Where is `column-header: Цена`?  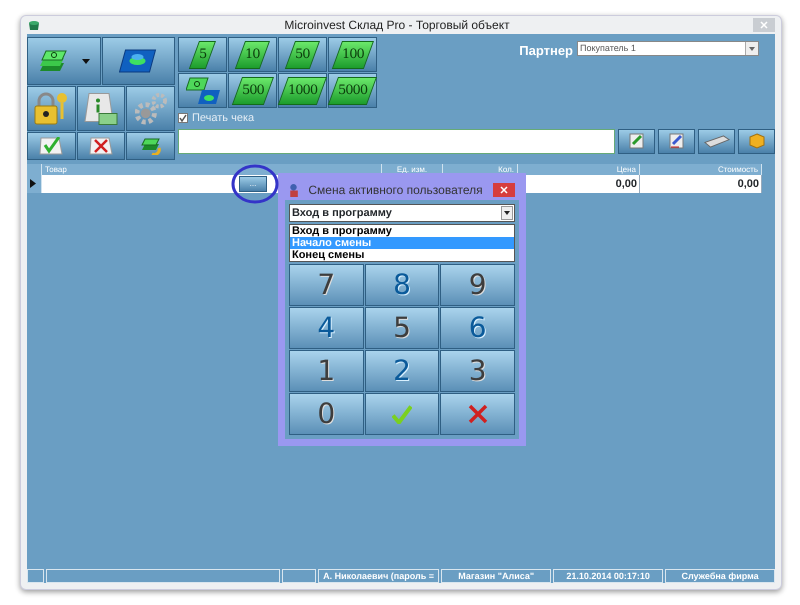
column-header: Цена is located at coordinates (579, 169).